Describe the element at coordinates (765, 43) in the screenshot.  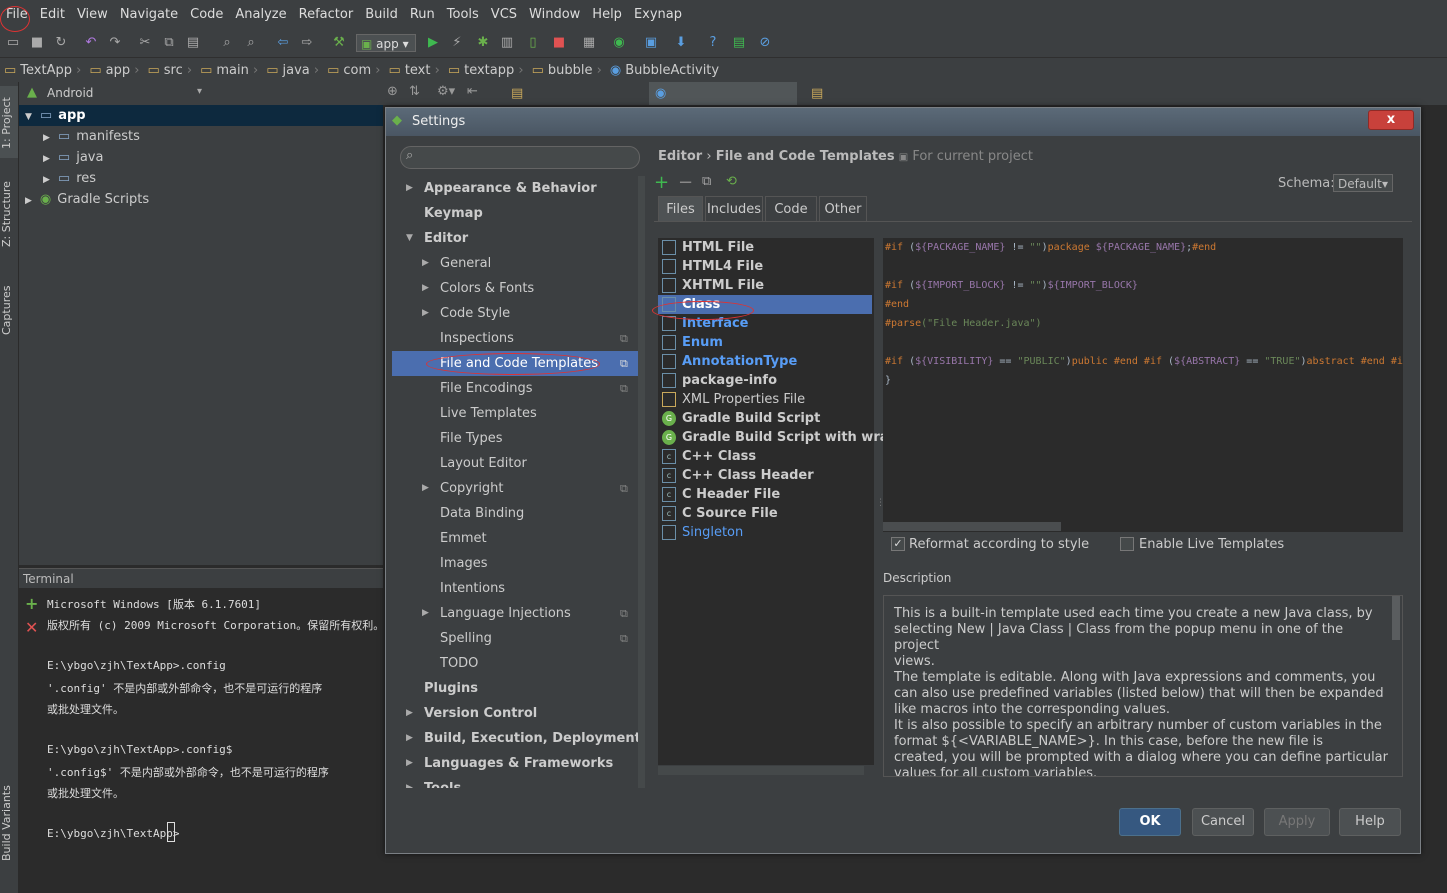
I see `no-entry-icon: ⊘` at that location.